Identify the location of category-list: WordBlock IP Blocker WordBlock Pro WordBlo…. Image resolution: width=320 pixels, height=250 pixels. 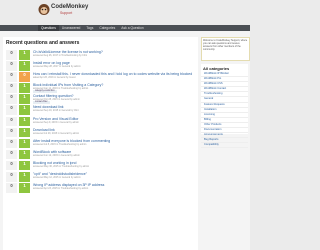
(224, 110).